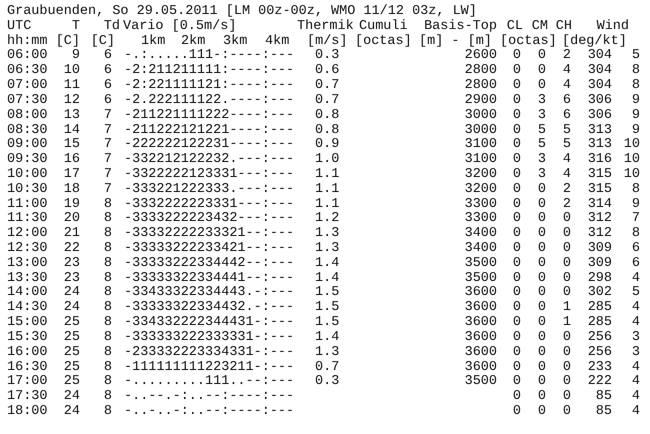 This screenshot has height=434, width=650. Describe the element at coordinates (210, 86) in the screenshot. I see `table-cell-text: -2:221111121:----:---` at that location.